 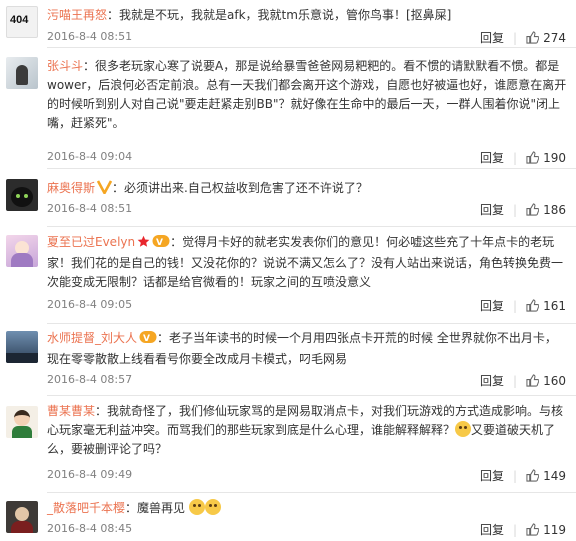 What do you see at coordinates (90, 156) in the screenshot?
I see `timestamp: 2016-8-4 09:04` at bounding box center [90, 156].